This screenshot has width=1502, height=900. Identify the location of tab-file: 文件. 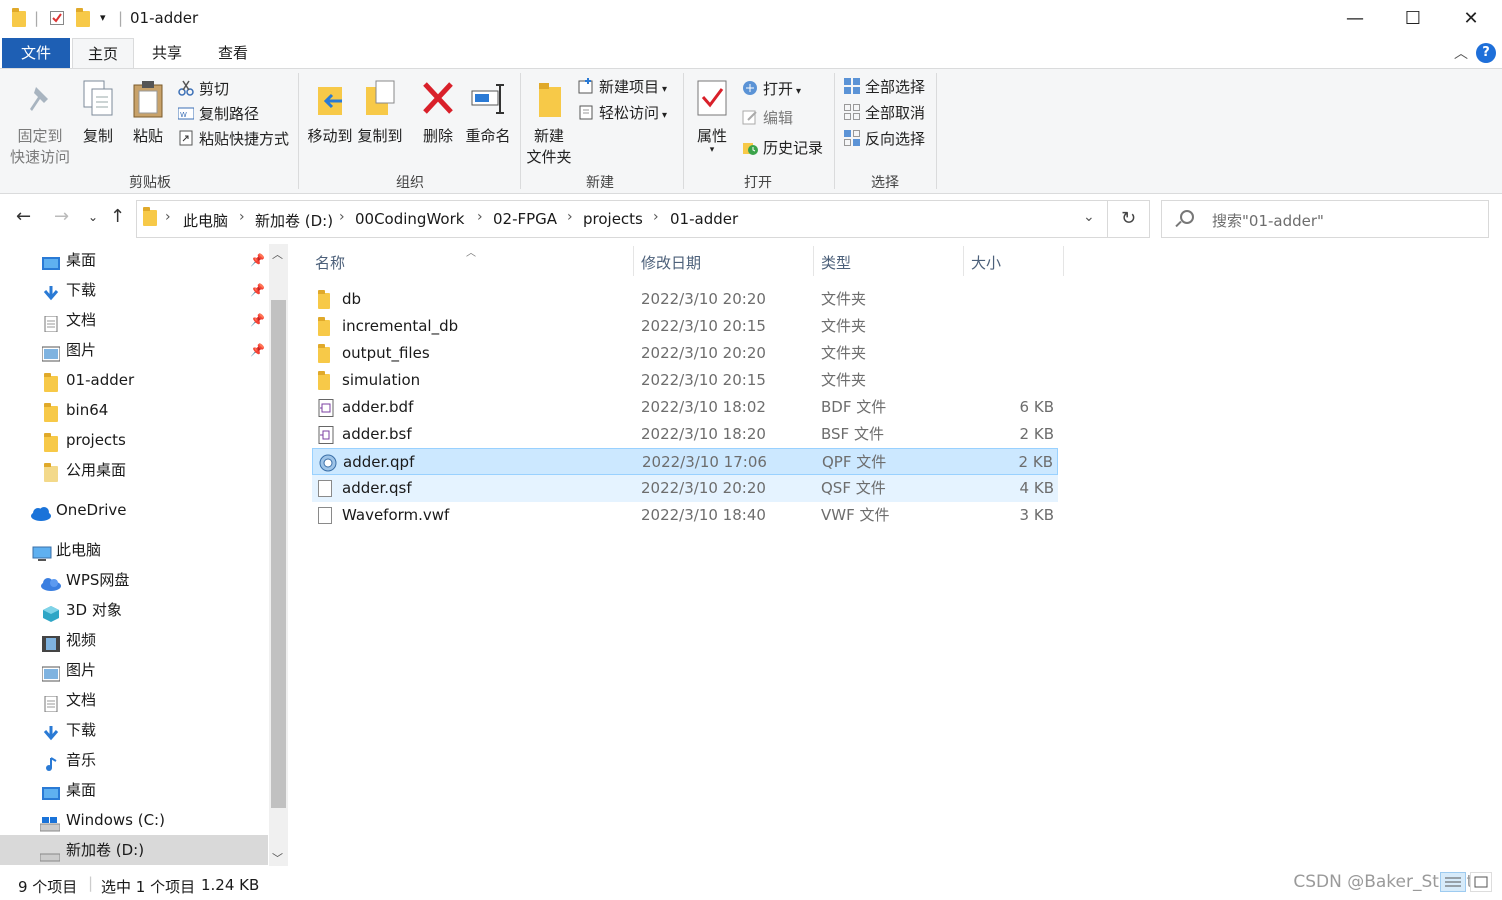
(36, 53).